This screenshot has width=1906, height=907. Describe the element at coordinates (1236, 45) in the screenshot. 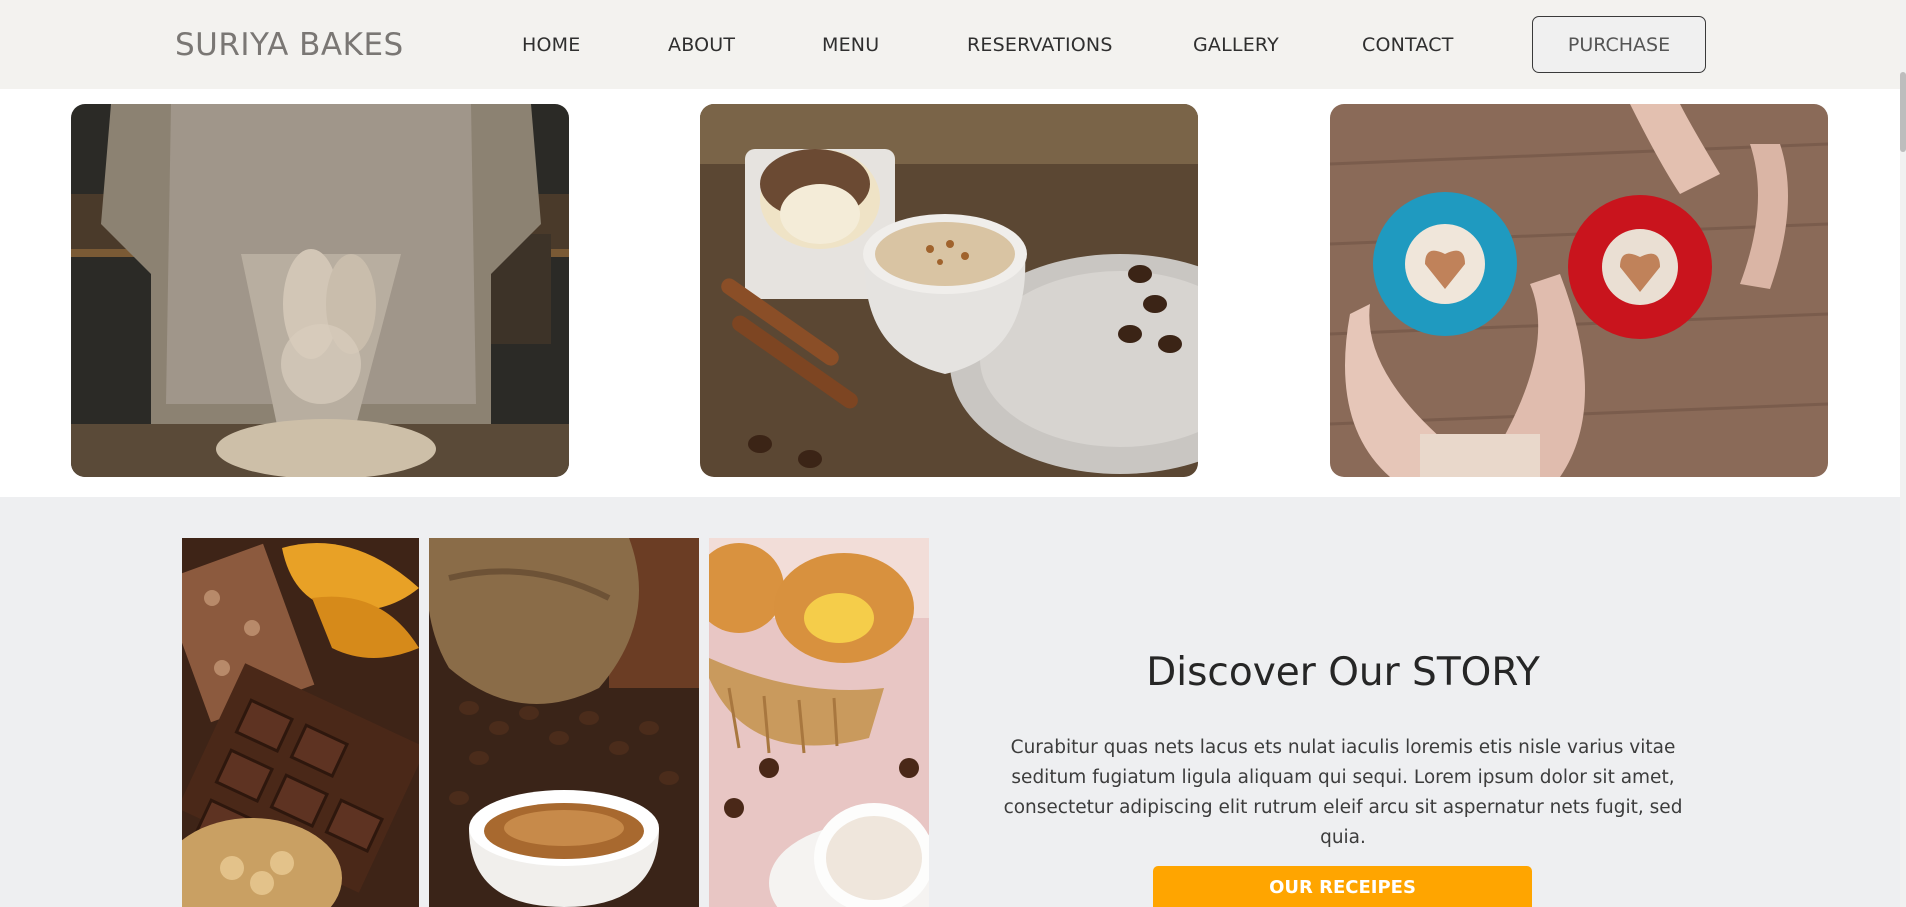

I see `nav-gallery: GALLERY` at that location.